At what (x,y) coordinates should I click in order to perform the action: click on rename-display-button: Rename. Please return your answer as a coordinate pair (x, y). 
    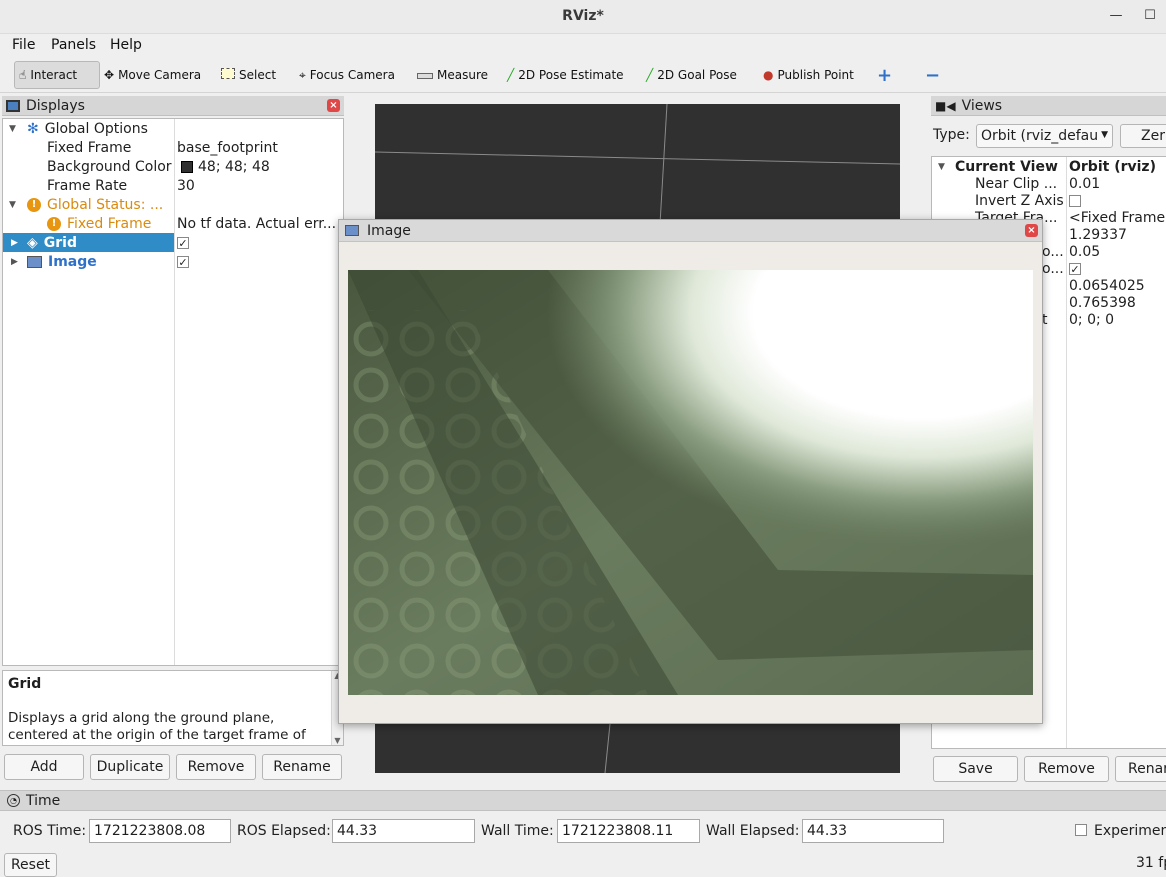
    Looking at the image, I should click on (302, 767).